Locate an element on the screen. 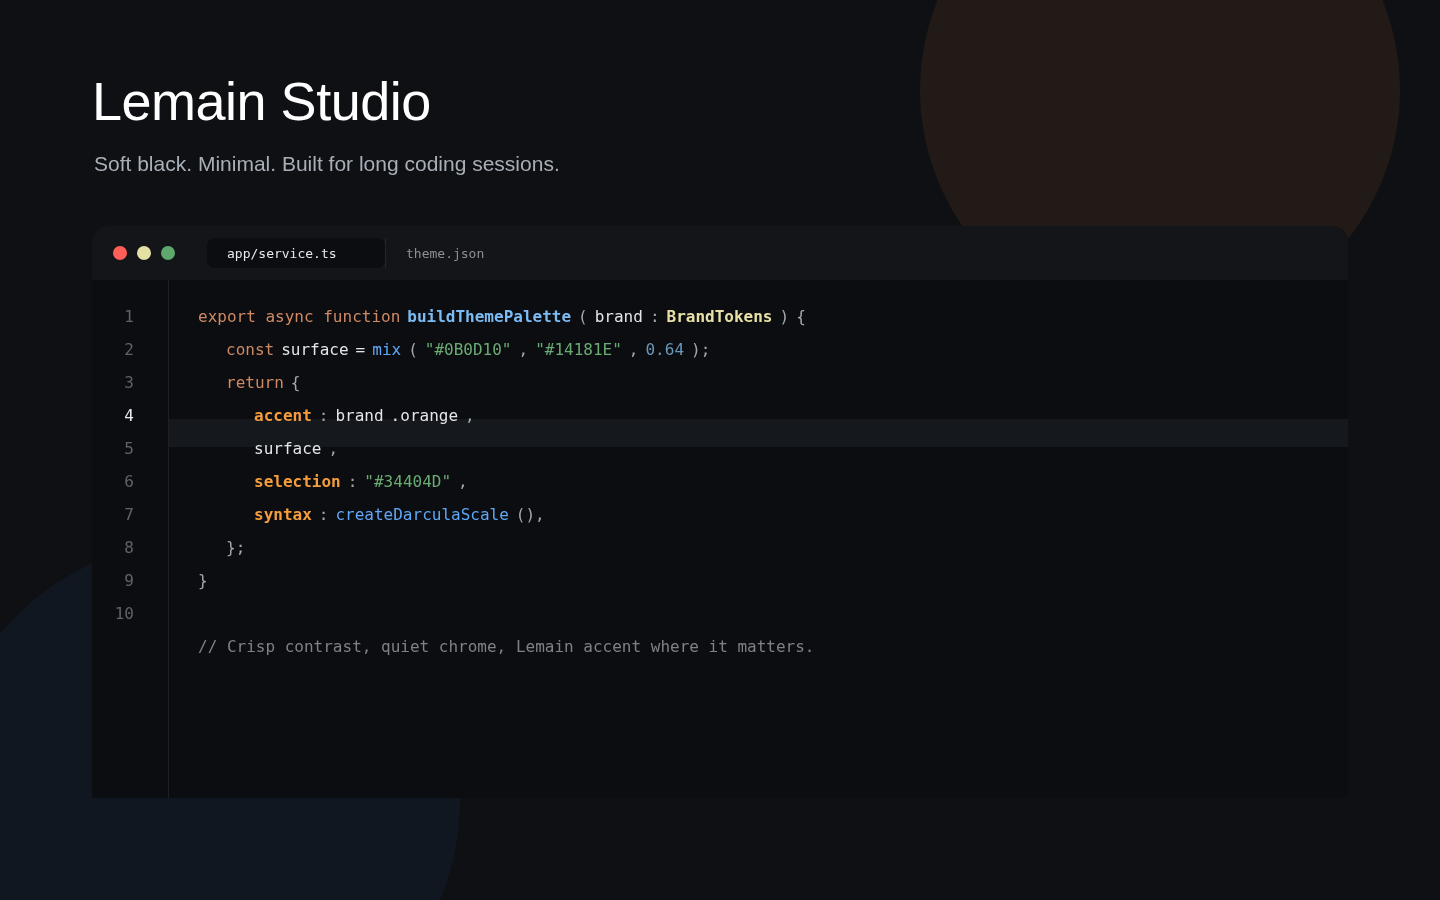  line-number: 9 is located at coordinates (129, 580).